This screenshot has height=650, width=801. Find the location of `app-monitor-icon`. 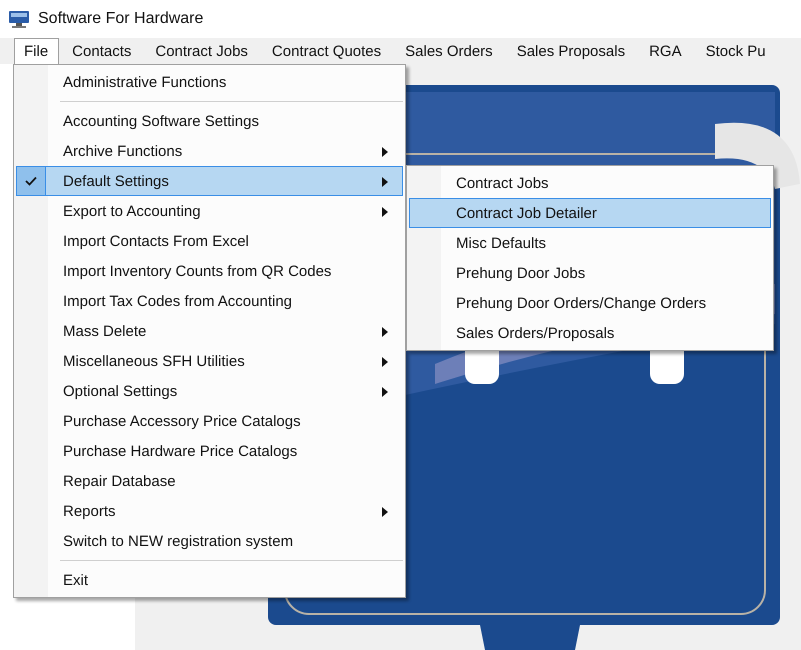

app-monitor-icon is located at coordinates (19, 19).